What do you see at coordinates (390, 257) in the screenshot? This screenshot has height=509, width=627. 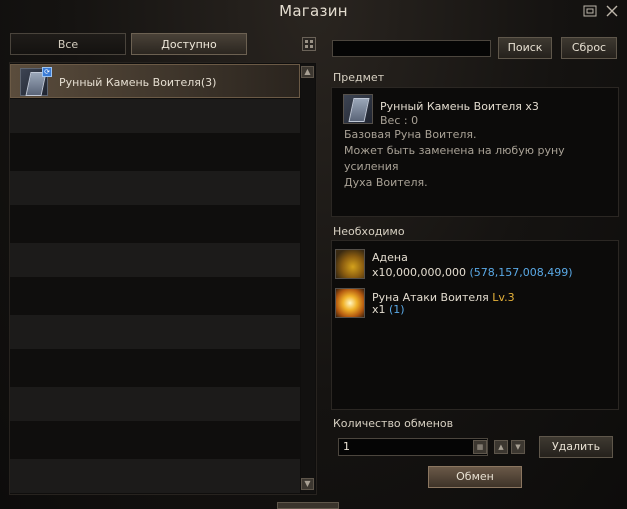 I see `required-item-name: Адена` at bounding box center [390, 257].